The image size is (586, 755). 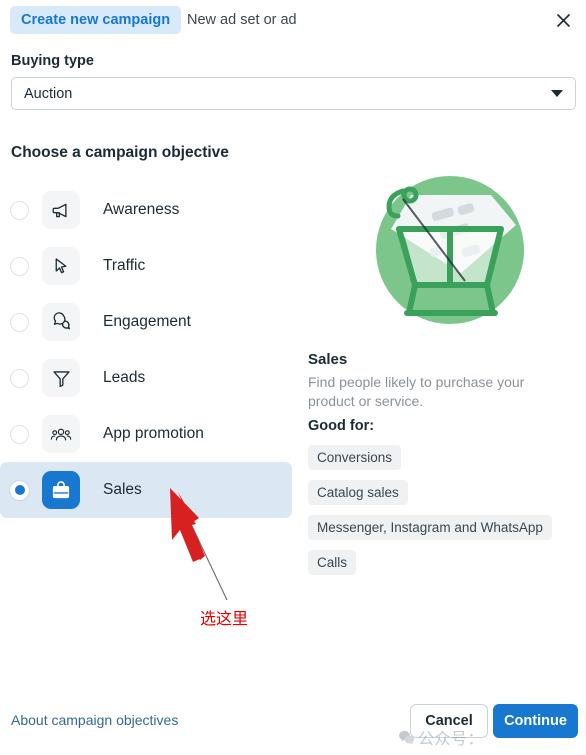 I want to click on dialog-tabbar: Create new campaign New ad set or ad, so click(x=293, y=20).